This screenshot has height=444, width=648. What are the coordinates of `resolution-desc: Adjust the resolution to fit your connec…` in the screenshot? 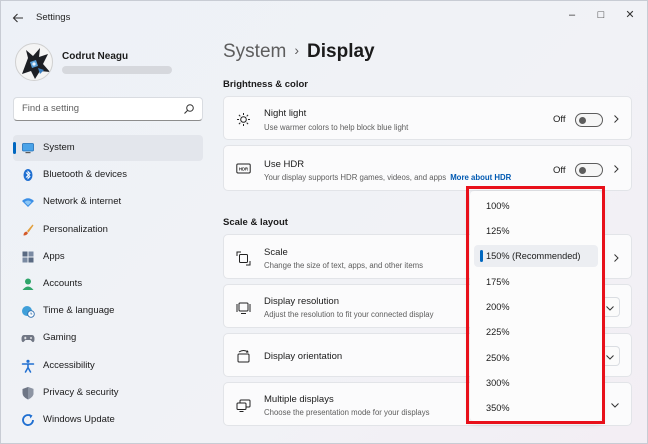 It's located at (349, 314).